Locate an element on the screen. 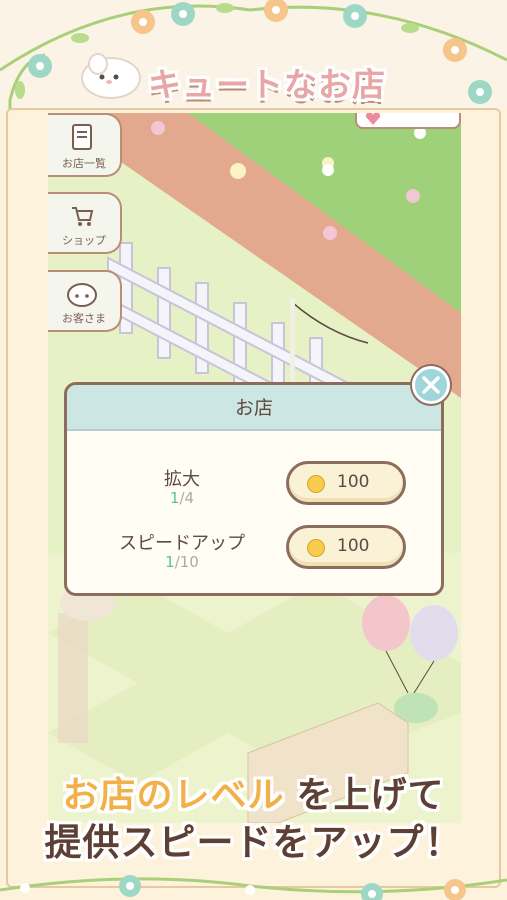  promo-text: を上げて is located at coordinates (370, 795).